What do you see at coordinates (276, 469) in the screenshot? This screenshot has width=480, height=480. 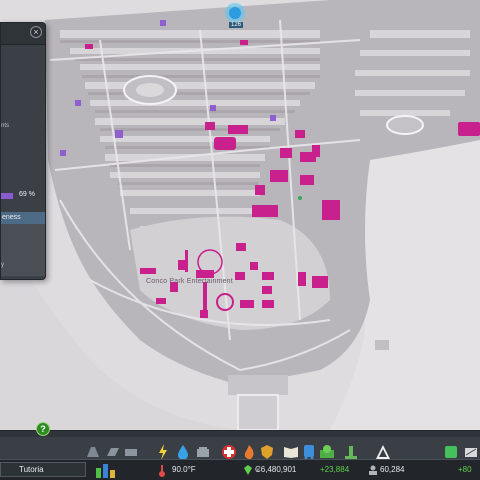 I see `money-value: ₢6,480,901` at bounding box center [276, 469].